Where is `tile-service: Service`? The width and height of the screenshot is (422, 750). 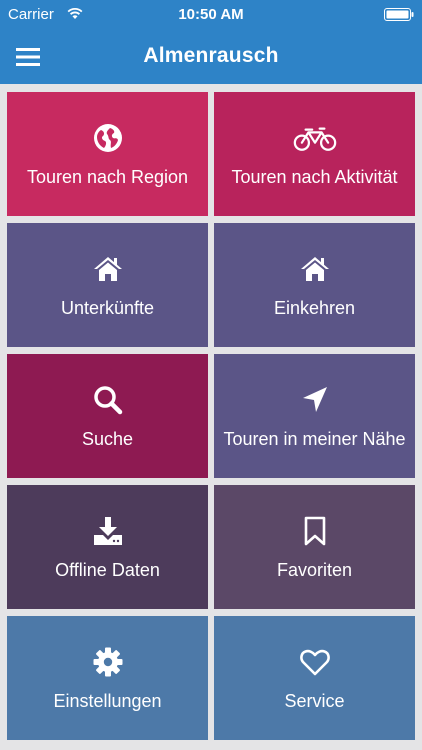 tile-service: Service is located at coordinates (314, 678).